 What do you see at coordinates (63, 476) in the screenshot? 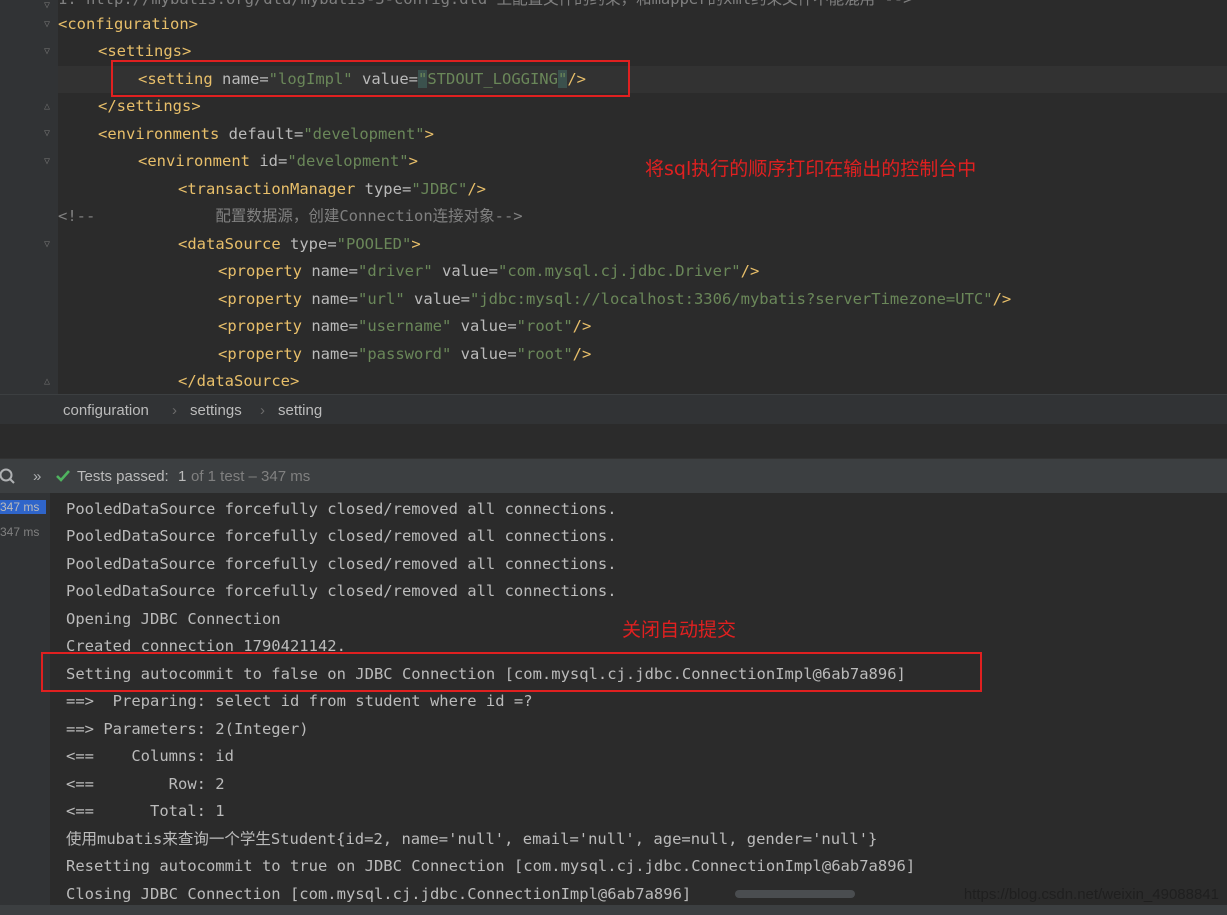
I see `check-icon` at bounding box center [63, 476].